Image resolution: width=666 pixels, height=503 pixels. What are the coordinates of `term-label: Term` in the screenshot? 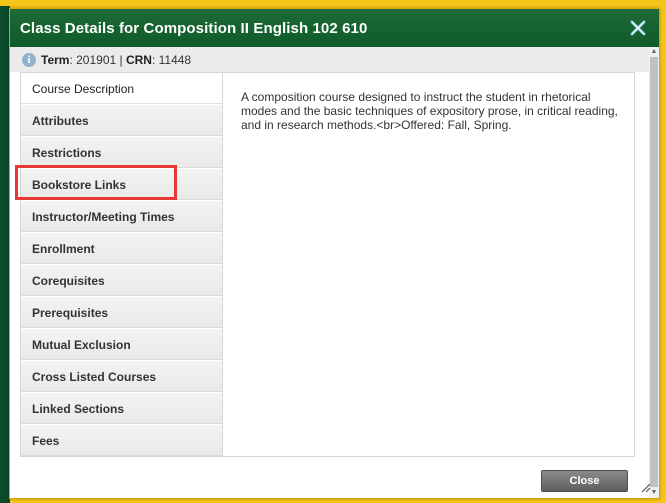 It's located at (55, 60).